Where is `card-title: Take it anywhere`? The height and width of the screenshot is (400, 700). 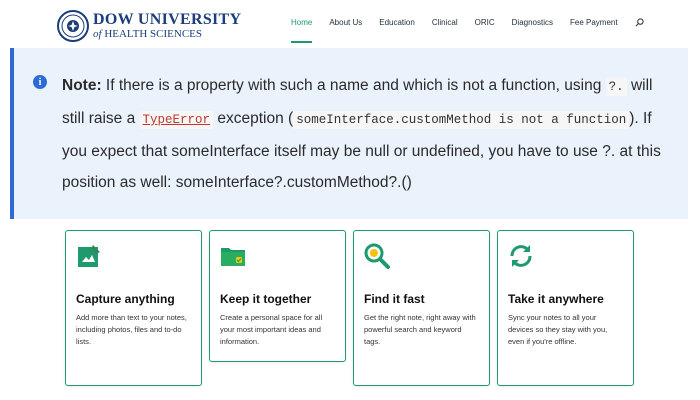
card-title: Take it anywhere is located at coordinates (556, 299).